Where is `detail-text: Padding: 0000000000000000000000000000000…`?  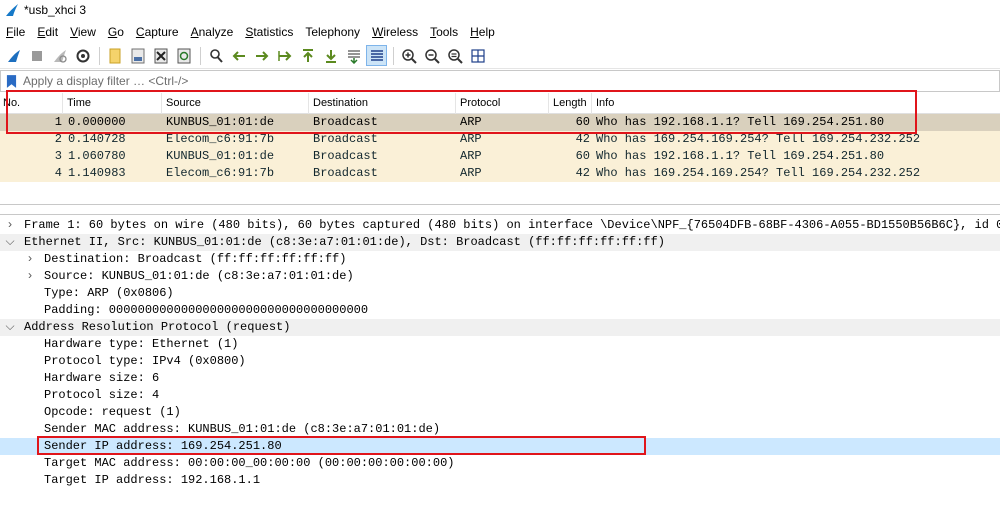 detail-text: Padding: 0000000000000000000000000000000… is located at coordinates (206, 310).